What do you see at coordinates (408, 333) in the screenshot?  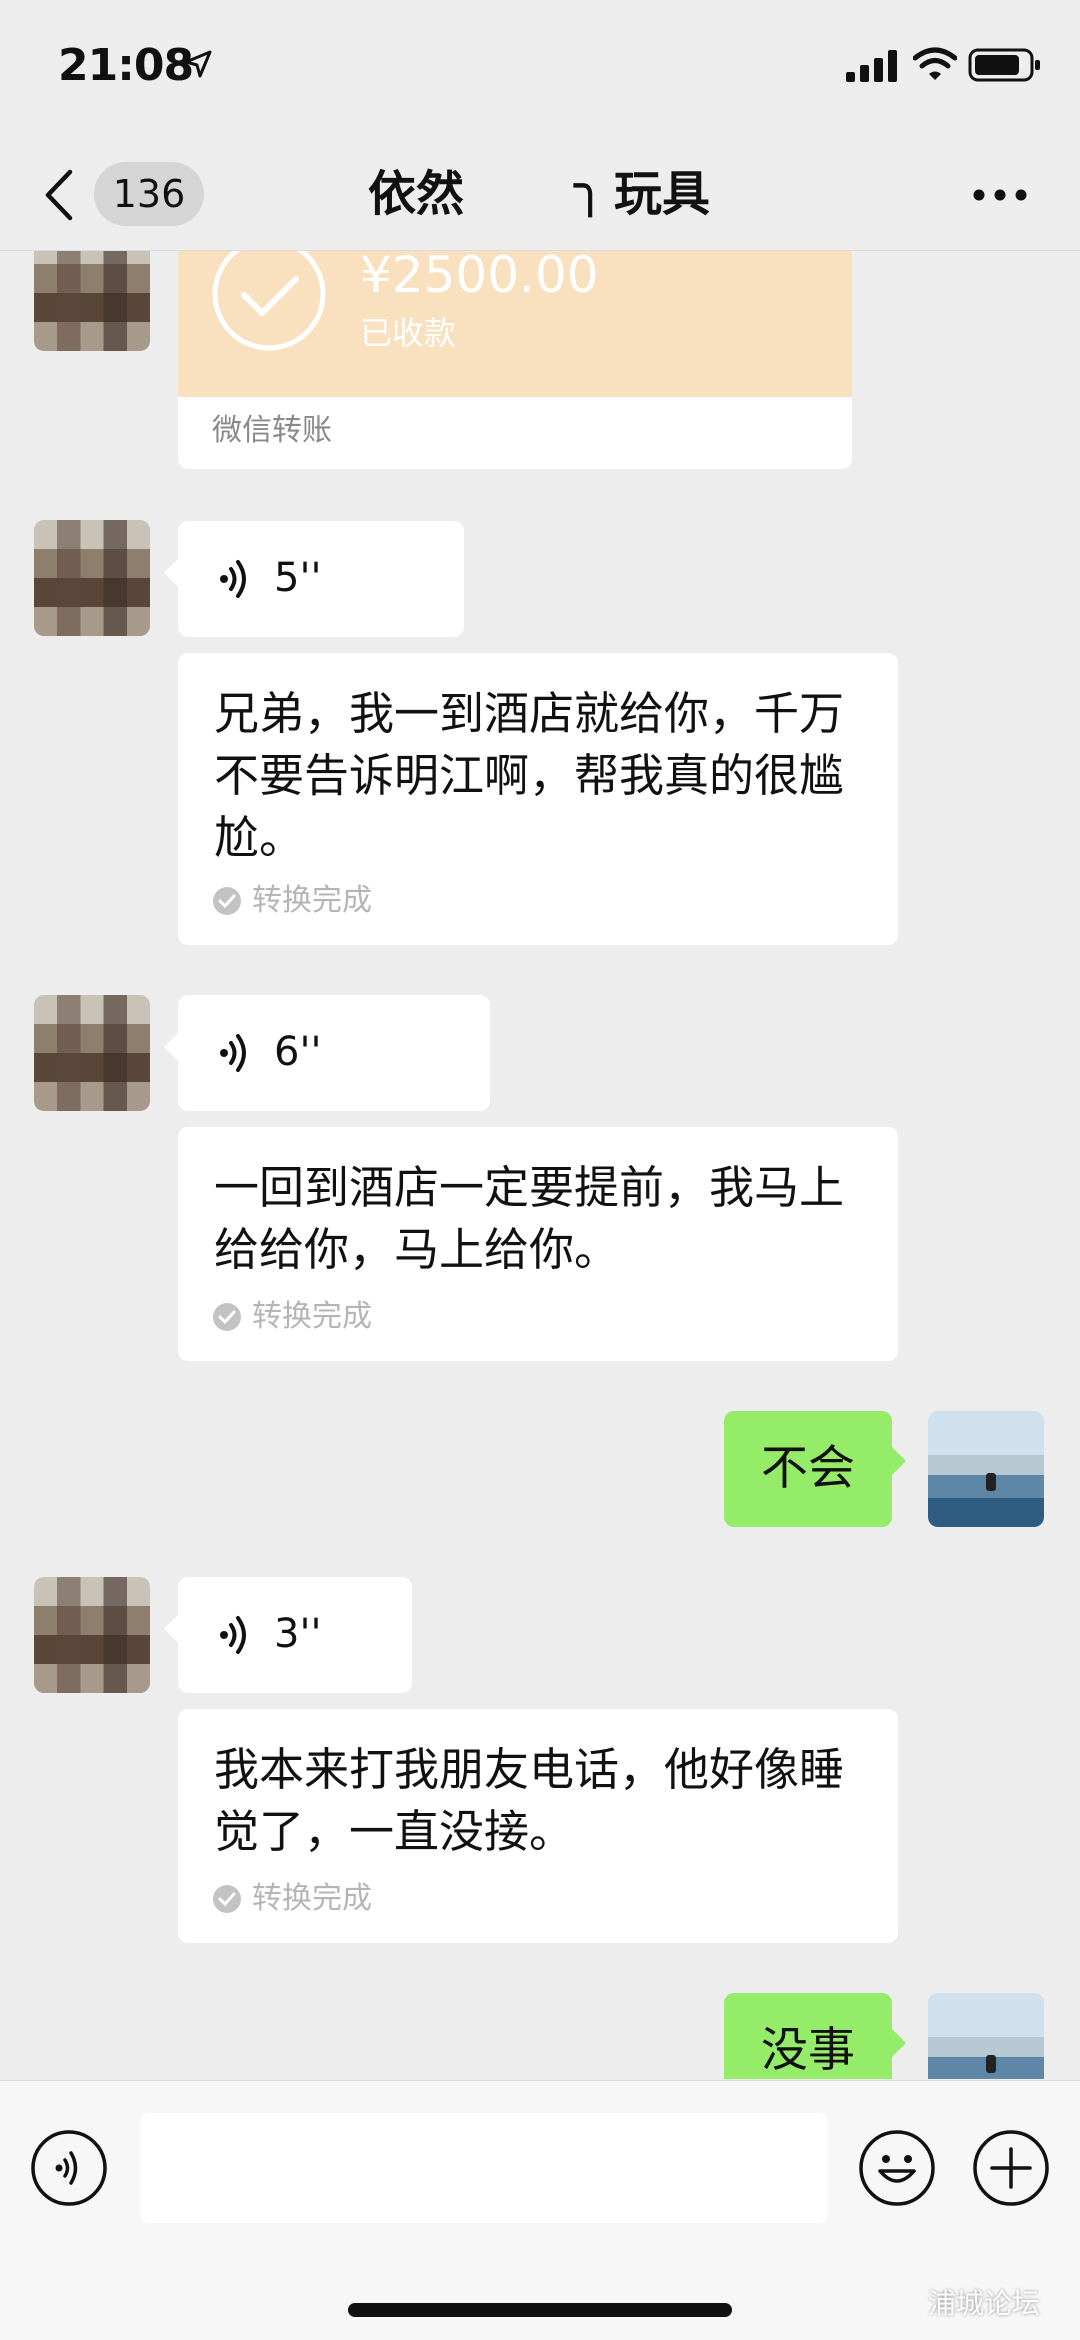 I see `transfer-status: 已收款` at bounding box center [408, 333].